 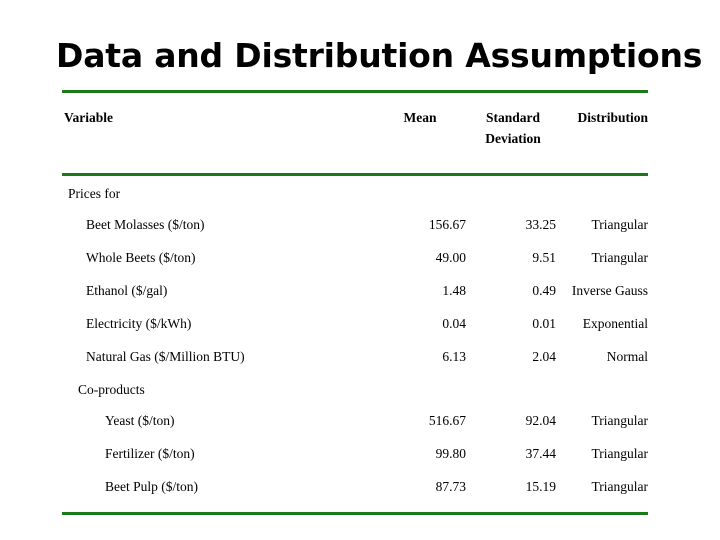 I want to click on row-sd: 2.04, so click(x=544, y=356).